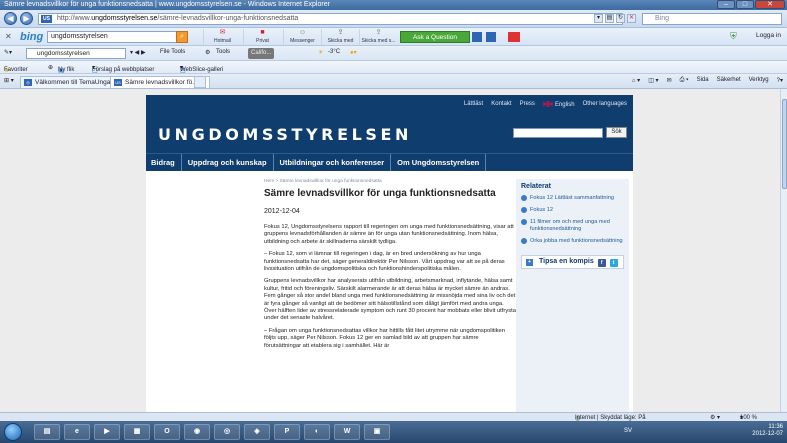 This screenshot has height=443, width=787. What do you see at coordinates (767, 431) in the screenshot?
I see `system-clock: 11:36 2012-12-07` at bounding box center [767, 431].